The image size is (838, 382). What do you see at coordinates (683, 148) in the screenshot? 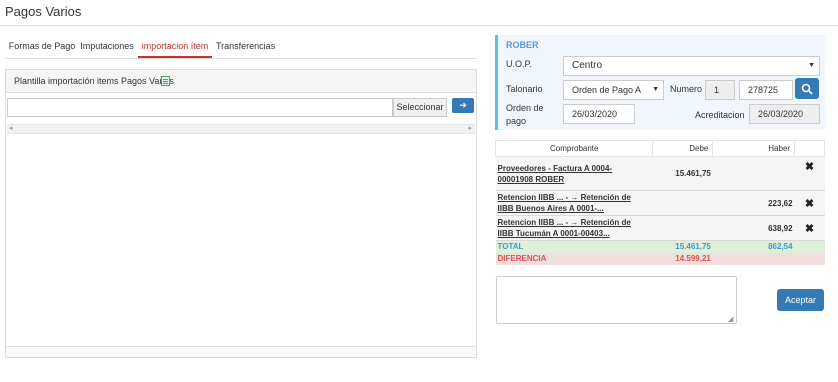
I see `column-header-debe: Debe` at bounding box center [683, 148].